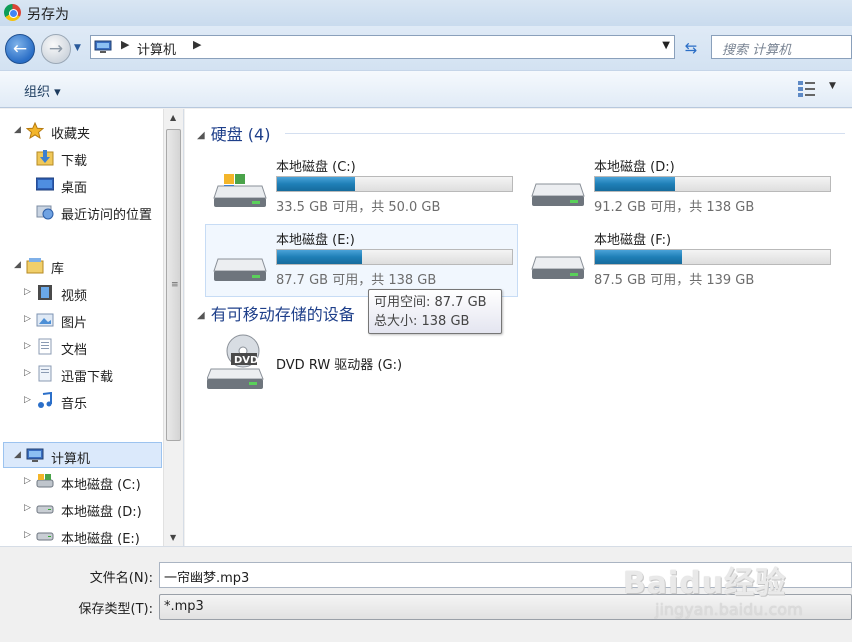 Image resolution: width=852 pixels, height=642 pixels. I want to click on organize-button: 组织 ▾, so click(42, 90).